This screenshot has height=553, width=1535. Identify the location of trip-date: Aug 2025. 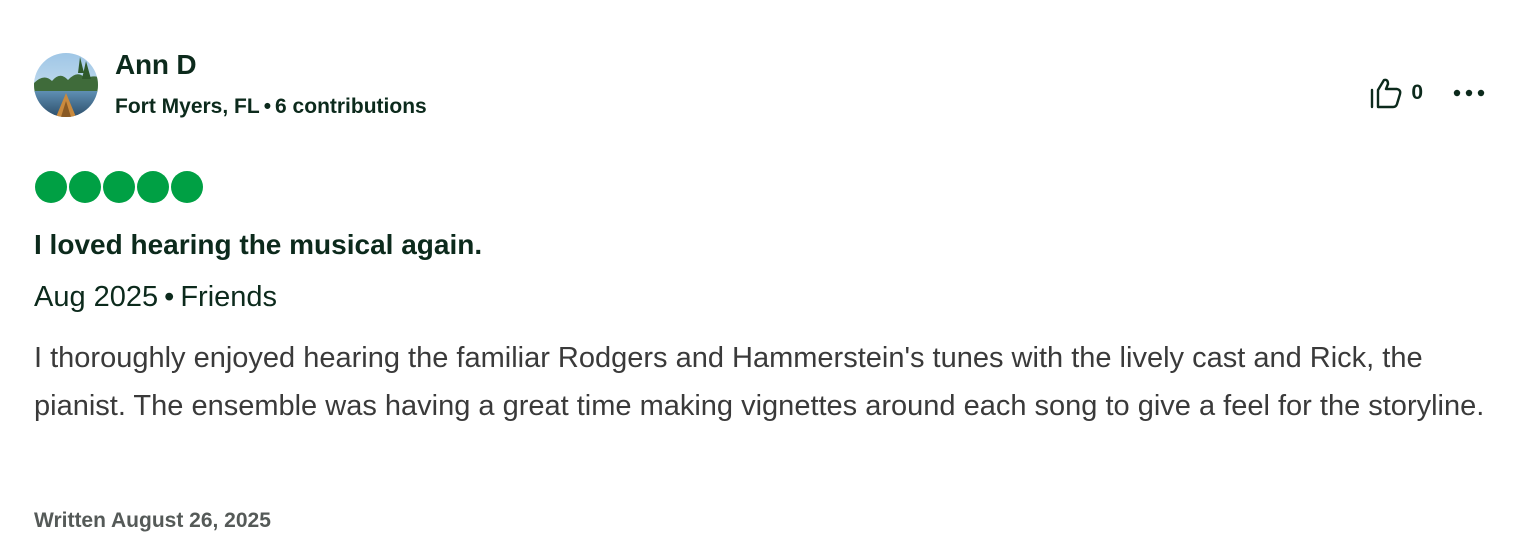
(96, 297).